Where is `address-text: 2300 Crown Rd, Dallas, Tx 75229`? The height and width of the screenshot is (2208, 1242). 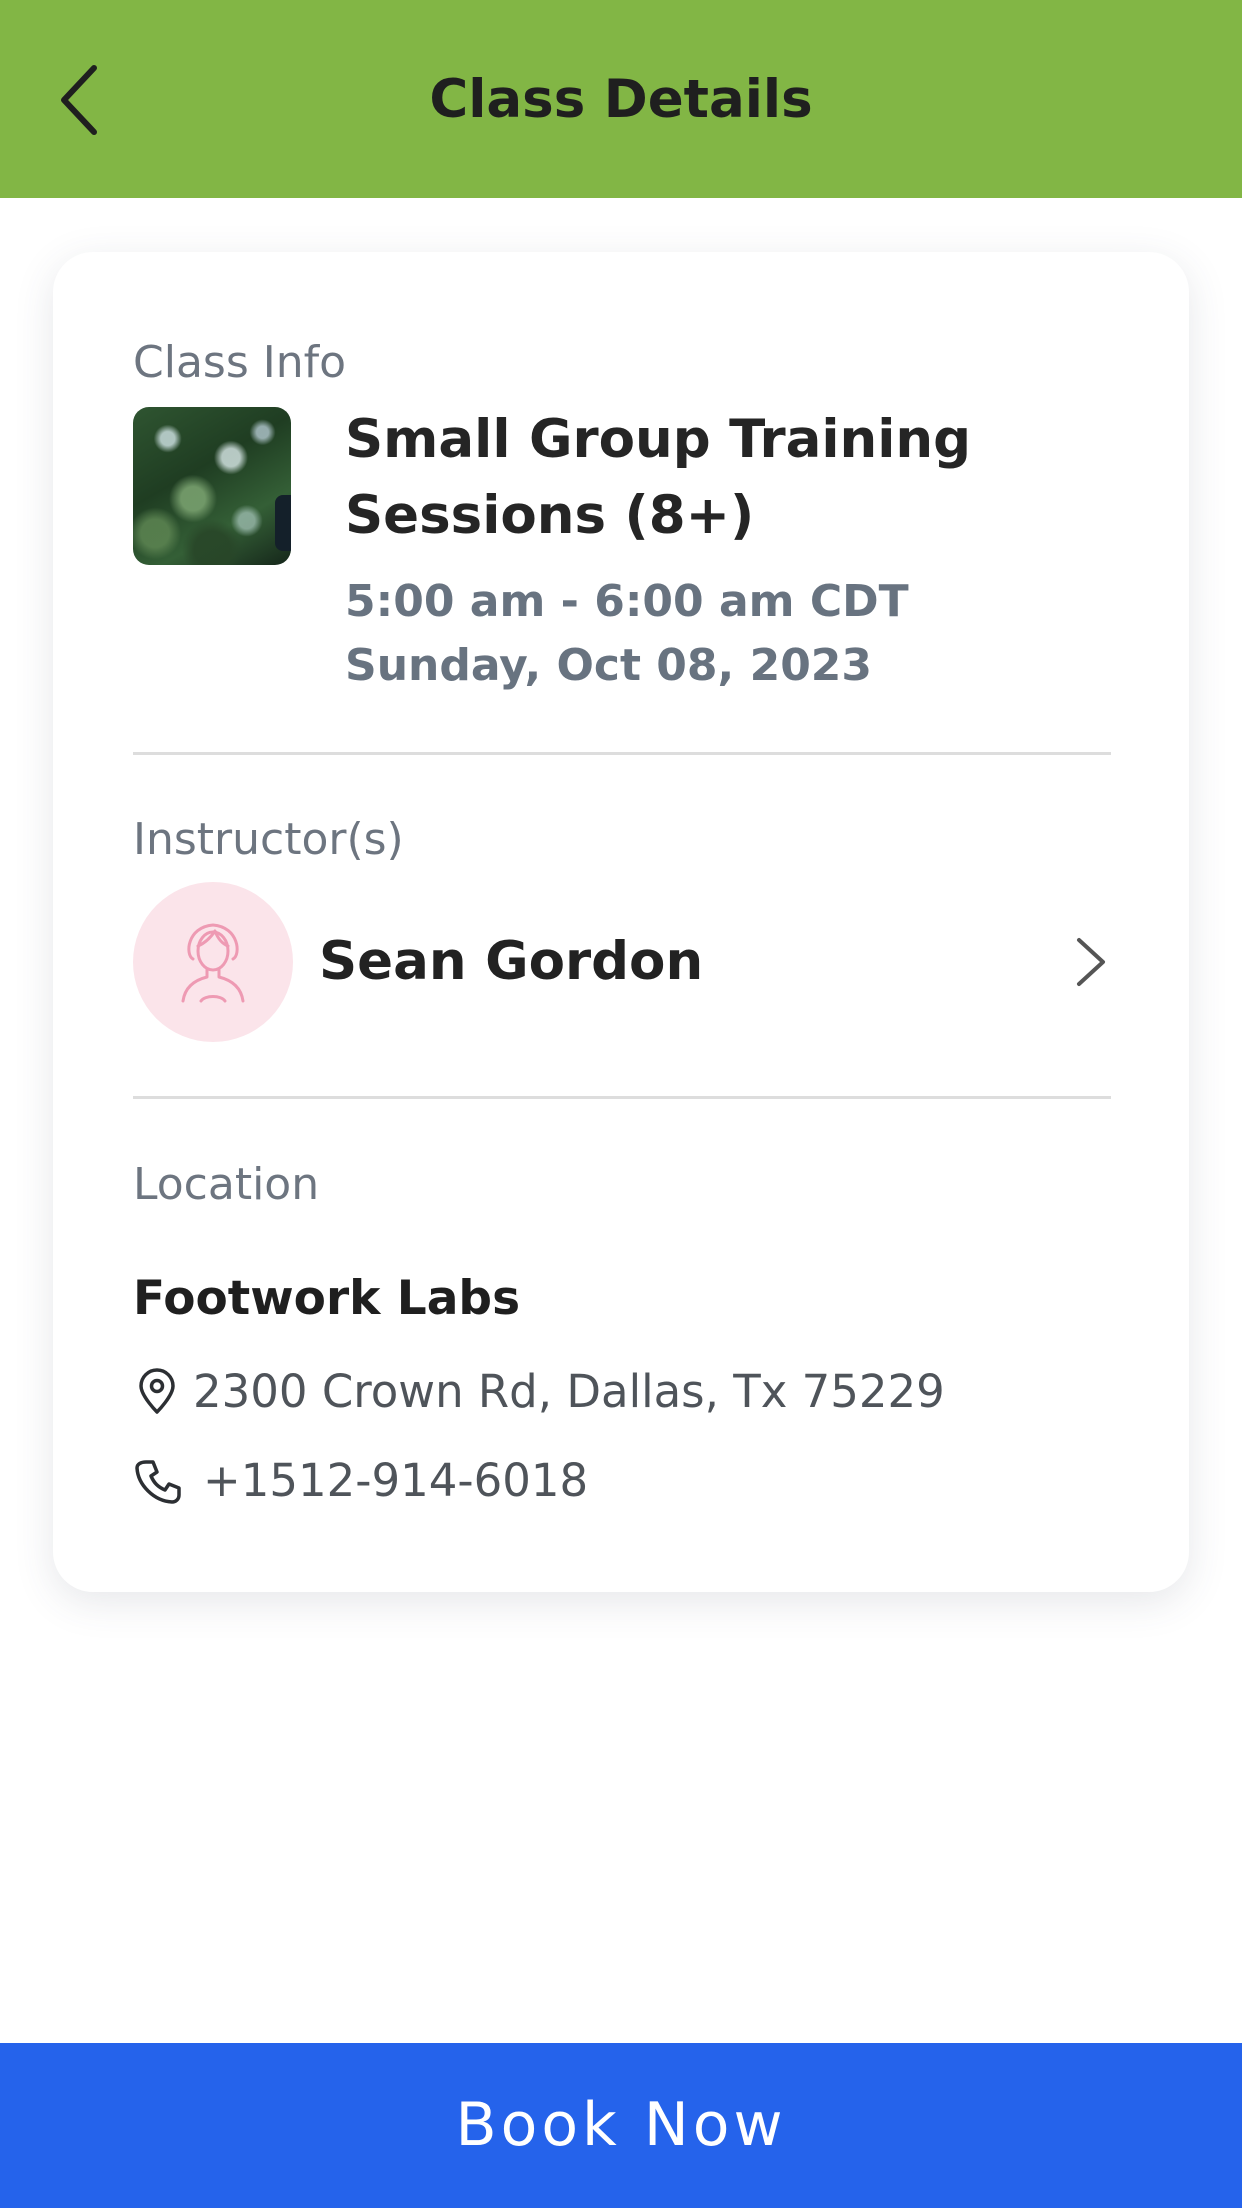 address-text: 2300 Crown Rd, Dallas, Tx 75229 is located at coordinates (569, 1391).